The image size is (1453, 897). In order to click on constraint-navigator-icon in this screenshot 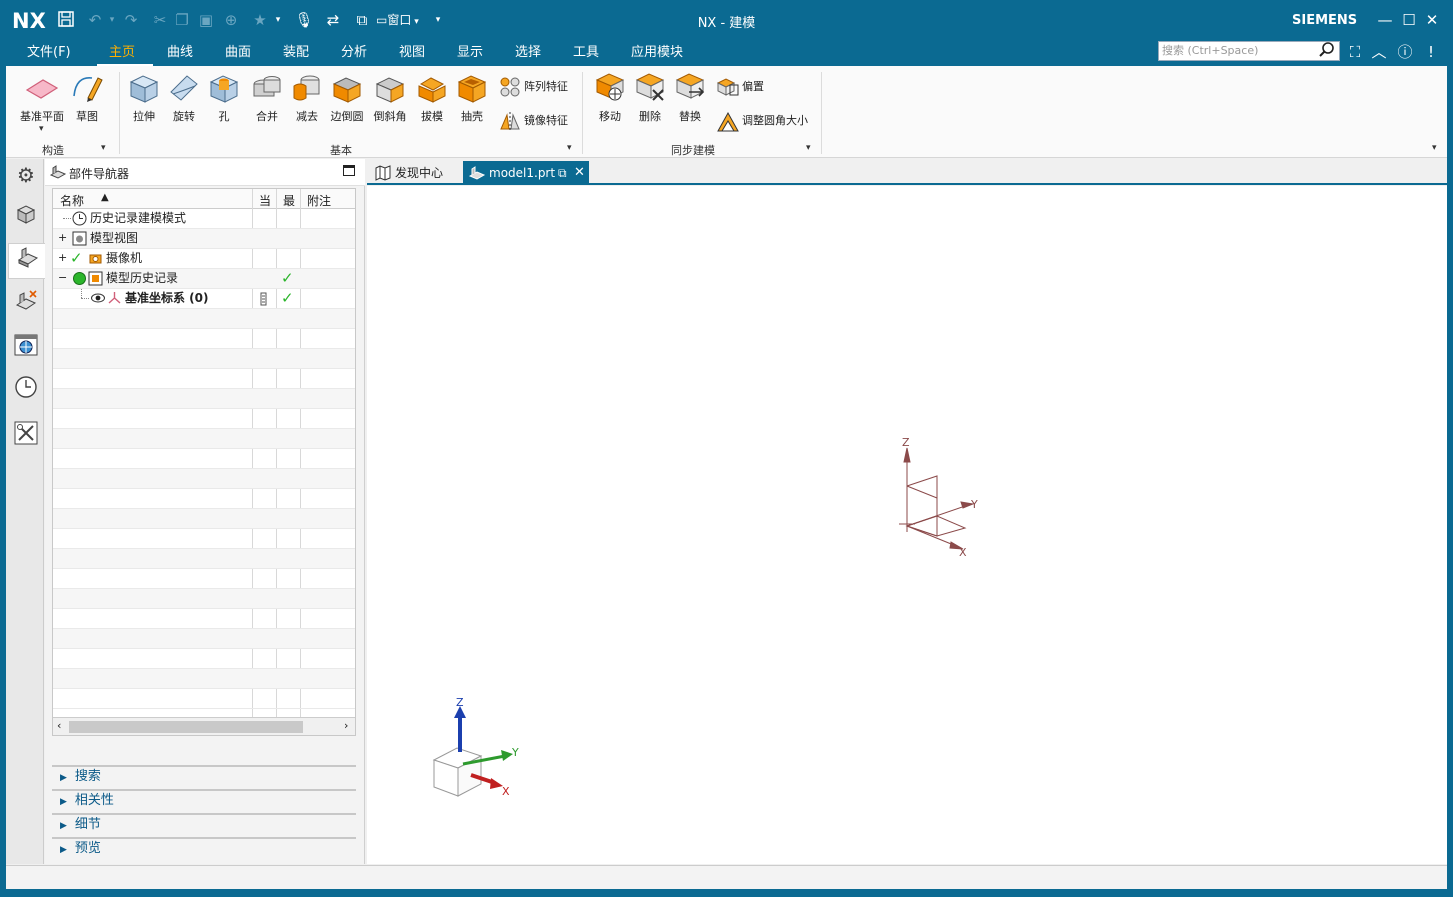, I will do `click(26, 303)`.